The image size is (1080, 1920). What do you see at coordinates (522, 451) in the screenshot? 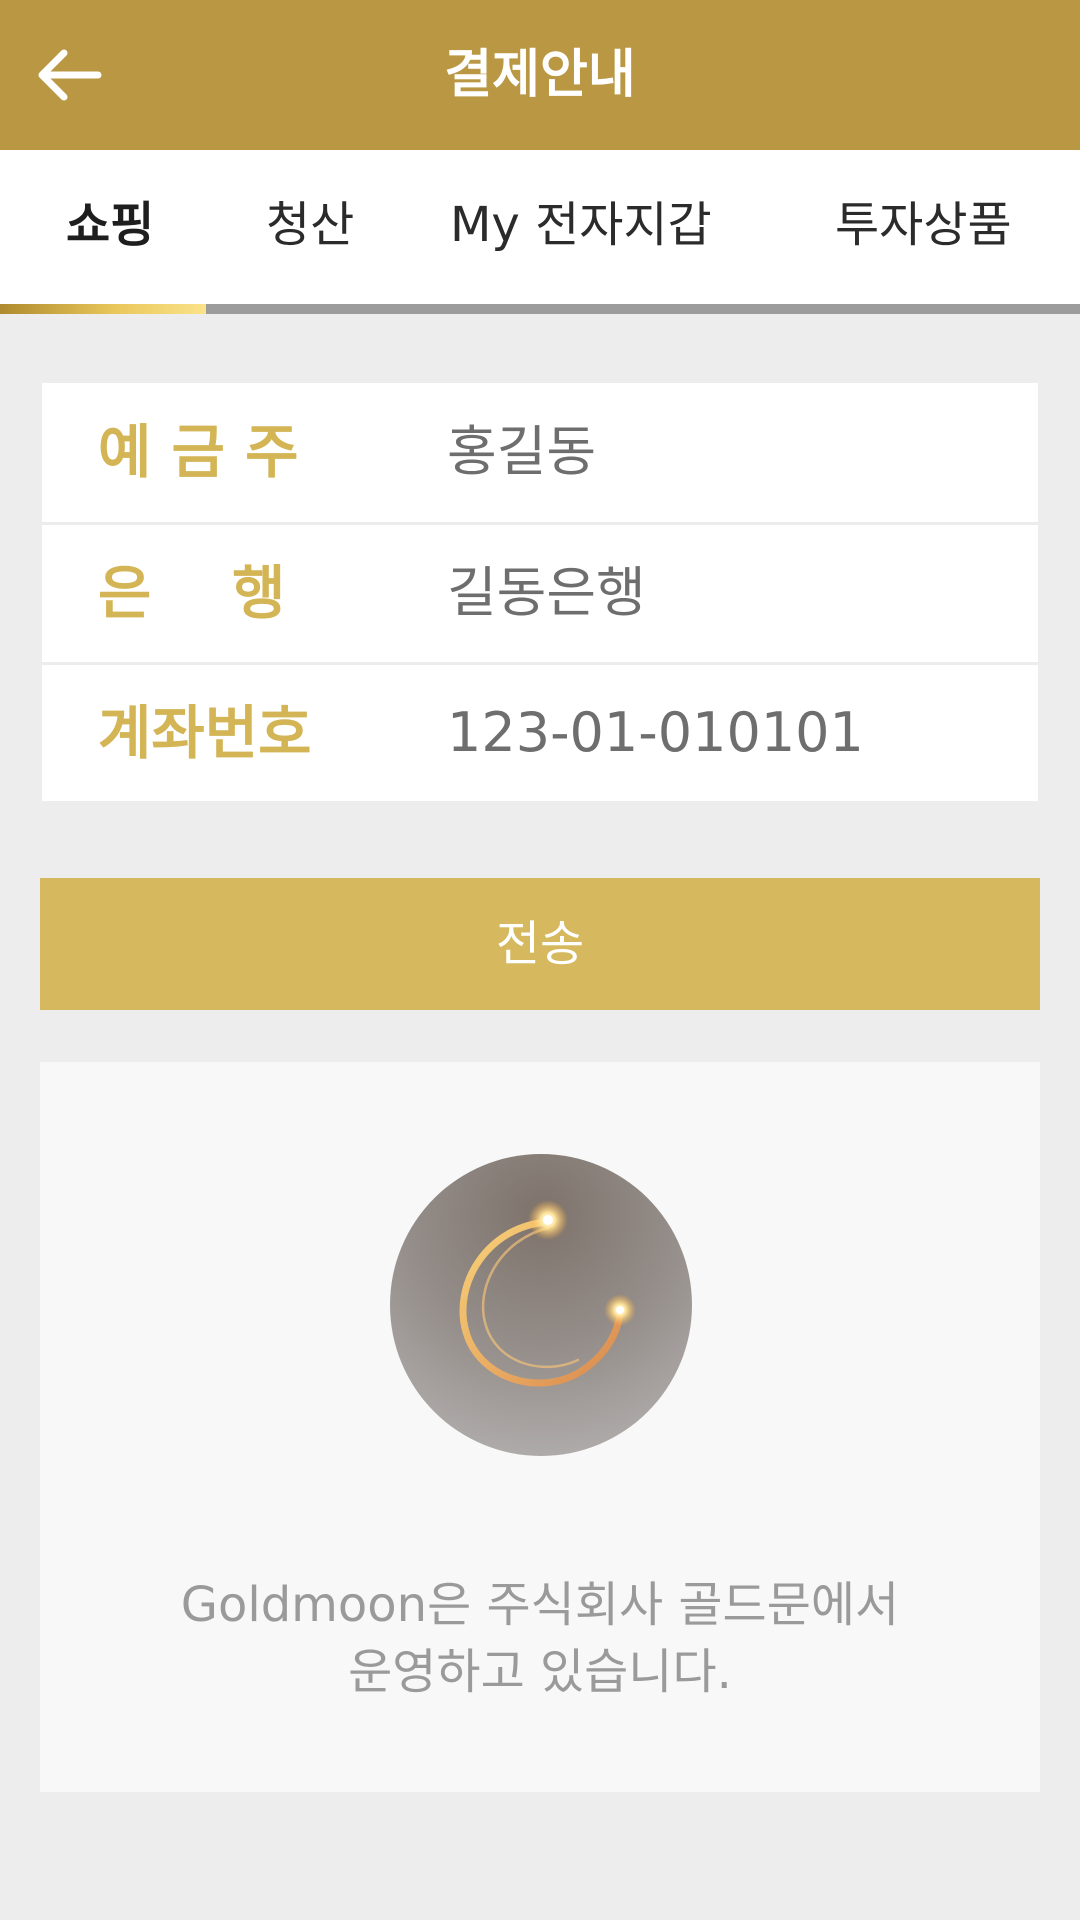
I see `account-holder-value: 홍길동` at bounding box center [522, 451].